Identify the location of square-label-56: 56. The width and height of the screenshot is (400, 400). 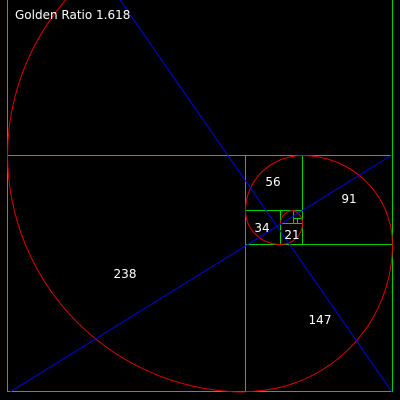
(272, 182).